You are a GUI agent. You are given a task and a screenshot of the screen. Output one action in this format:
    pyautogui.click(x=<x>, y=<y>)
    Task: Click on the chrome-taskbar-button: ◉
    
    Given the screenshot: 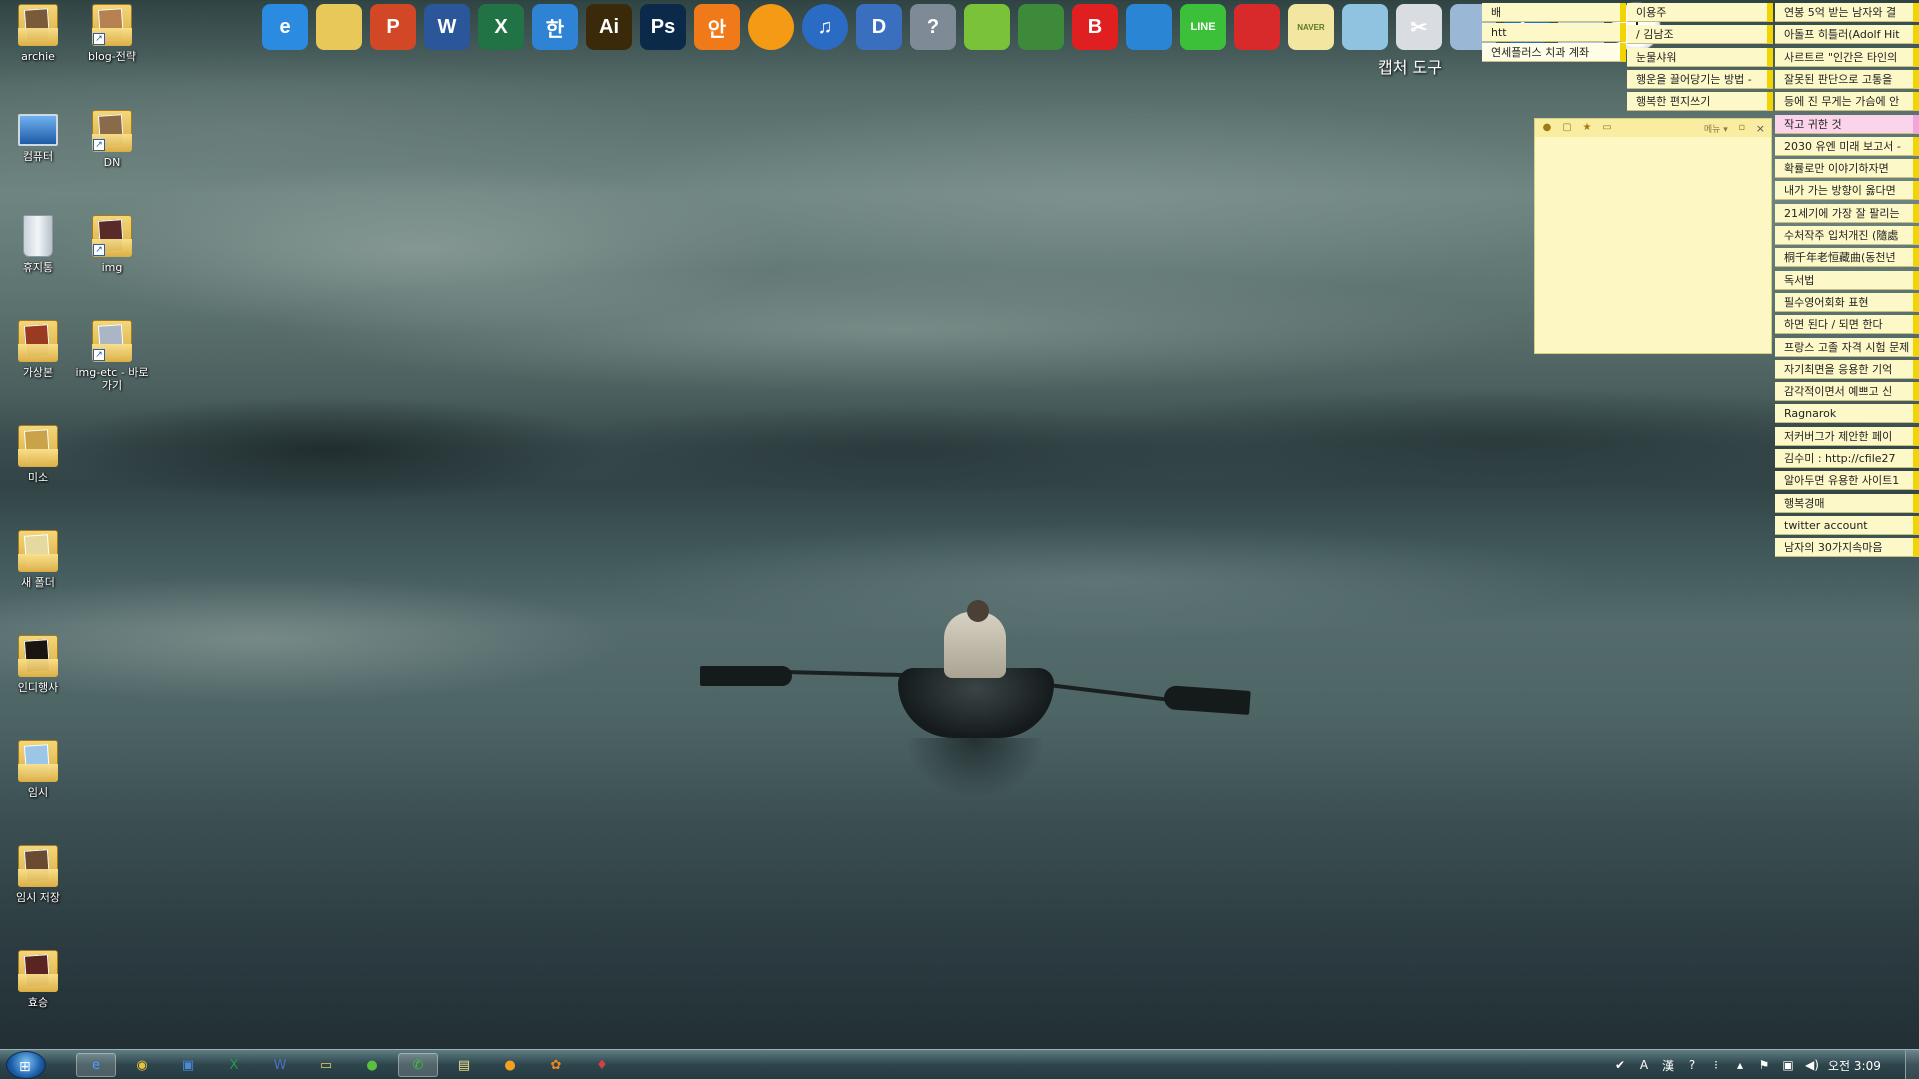 What is the action you would take?
    pyautogui.click(x=142, y=1065)
    